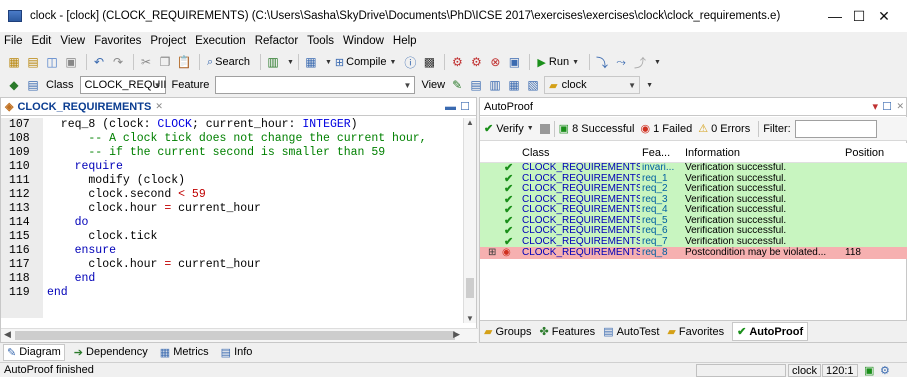 This screenshot has width=907, height=377. Describe the element at coordinates (118, 62) in the screenshot. I see `redo-icon: ↷` at that location.